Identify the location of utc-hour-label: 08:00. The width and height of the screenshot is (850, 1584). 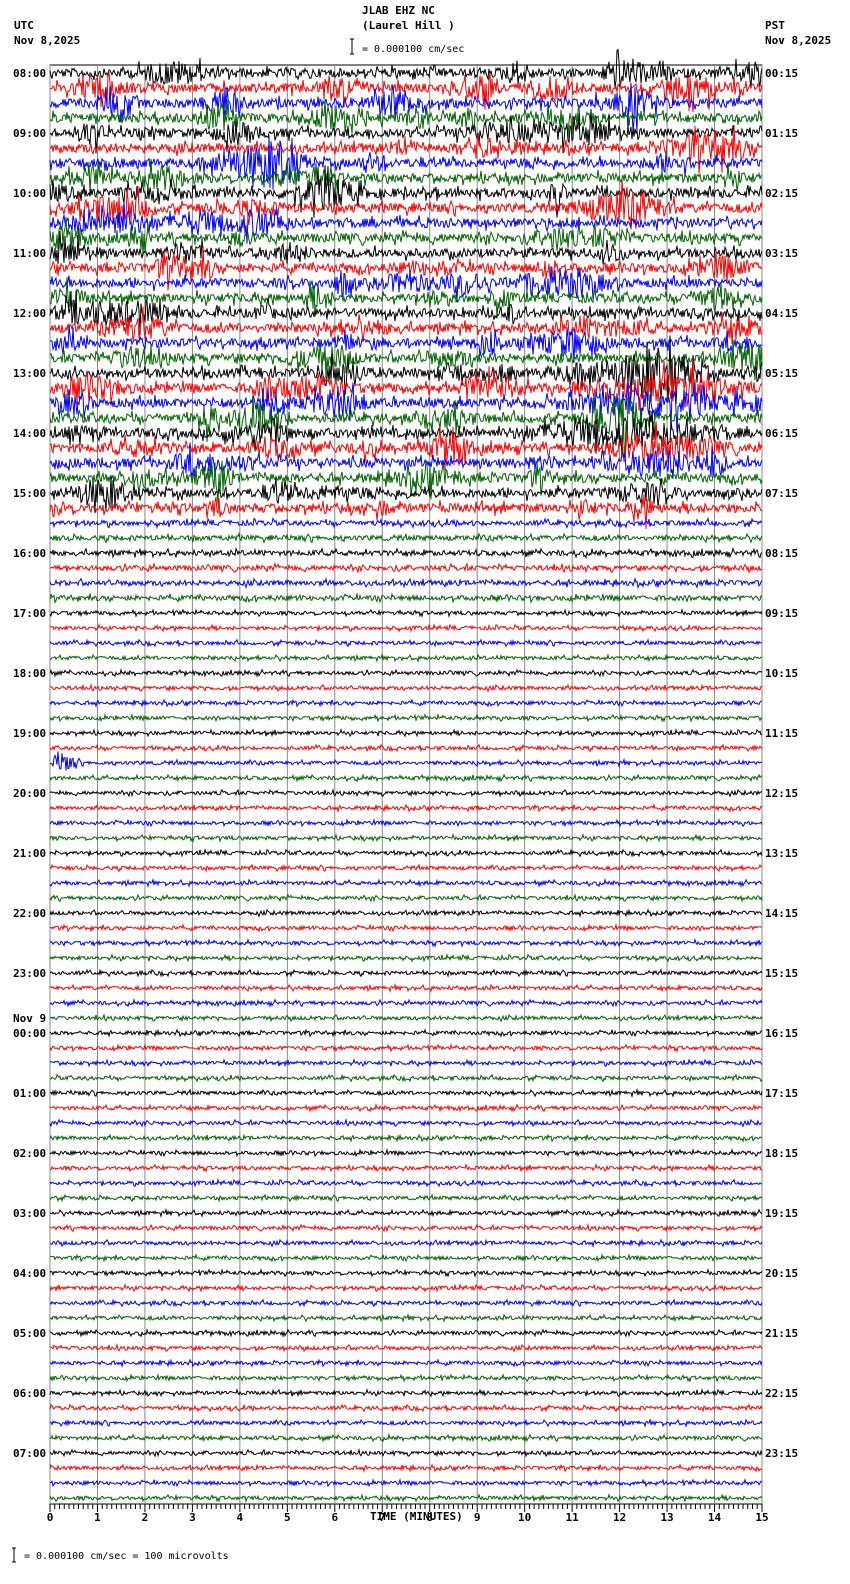
(29, 73).